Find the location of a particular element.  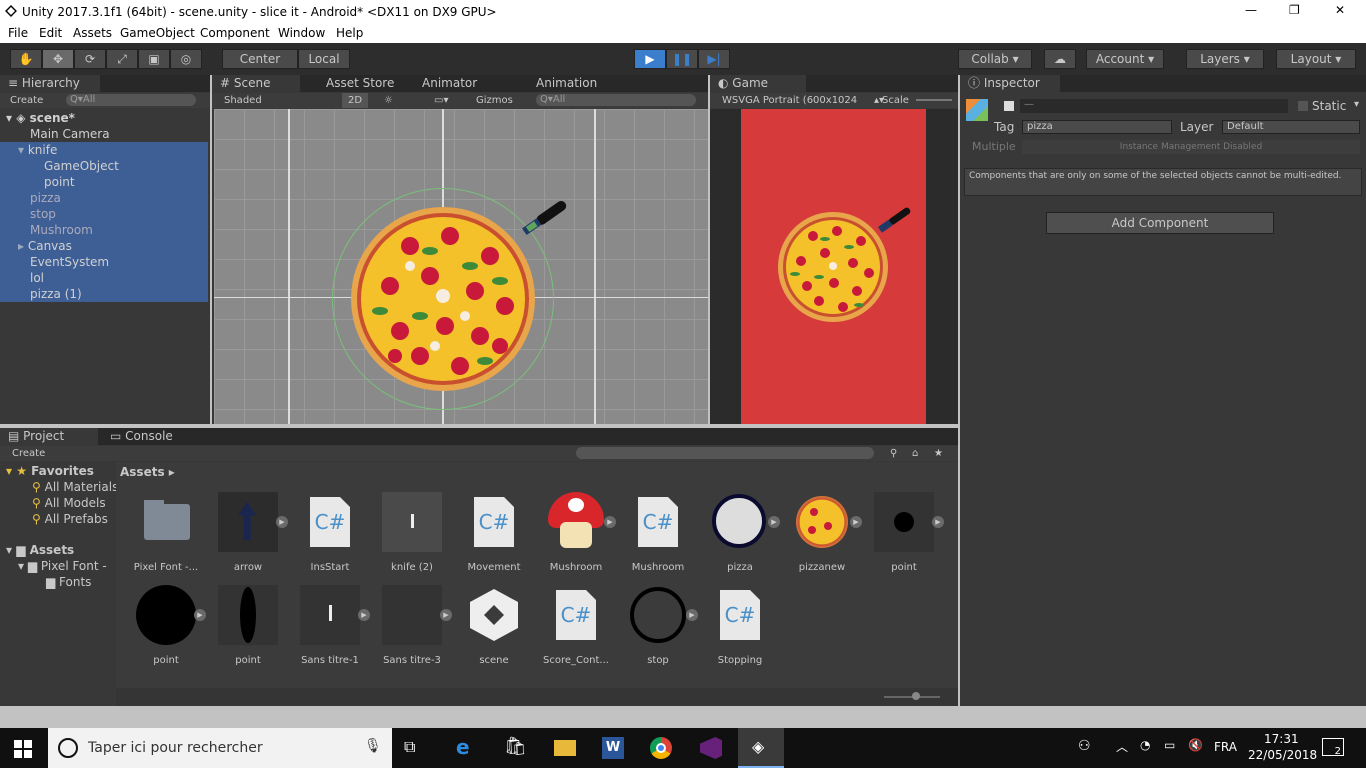

tab-animator: Animator is located at coordinates (459, 83).